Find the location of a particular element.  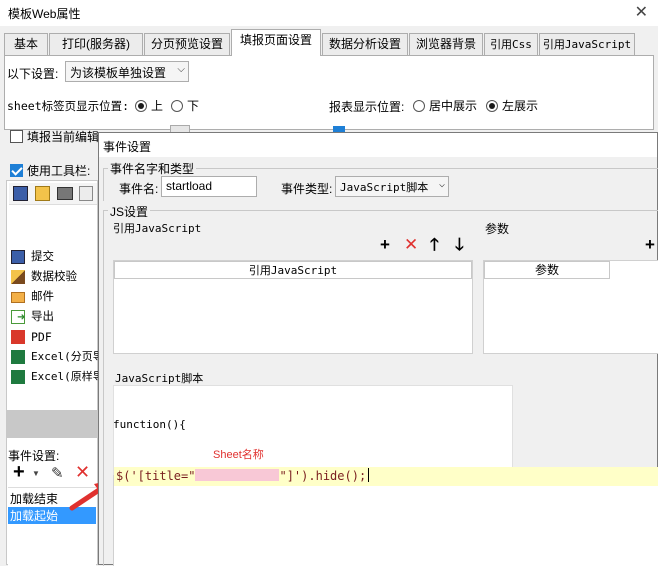

toolbar-item-excel-page: Excel(分页导 is located at coordinates (53, 357).